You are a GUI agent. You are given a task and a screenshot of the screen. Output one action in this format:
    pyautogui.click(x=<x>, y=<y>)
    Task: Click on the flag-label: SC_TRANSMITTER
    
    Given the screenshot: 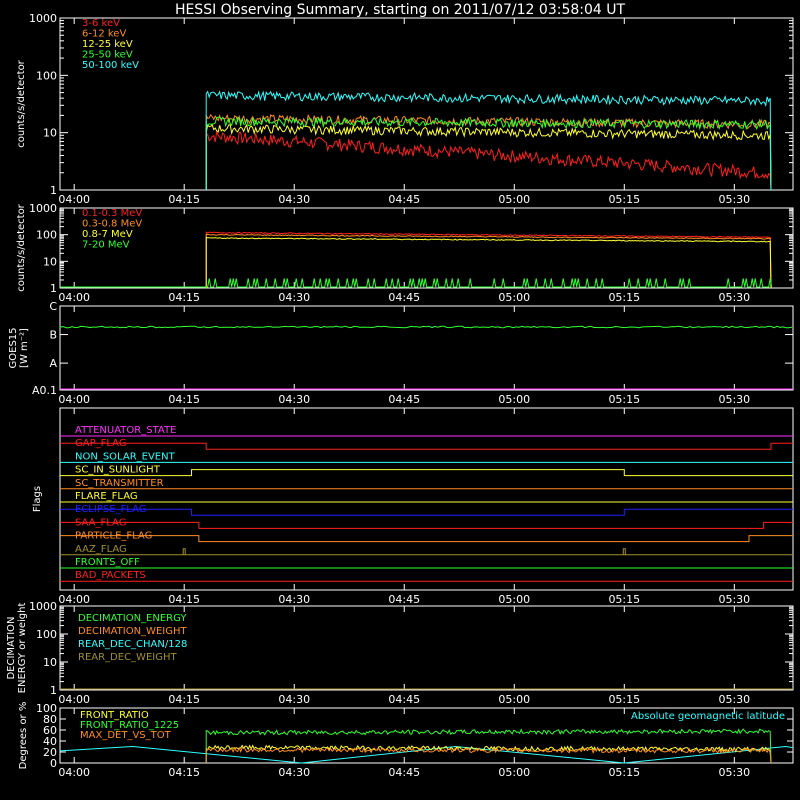 What is the action you would take?
    pyautogui.click(x=119, y=483)
    